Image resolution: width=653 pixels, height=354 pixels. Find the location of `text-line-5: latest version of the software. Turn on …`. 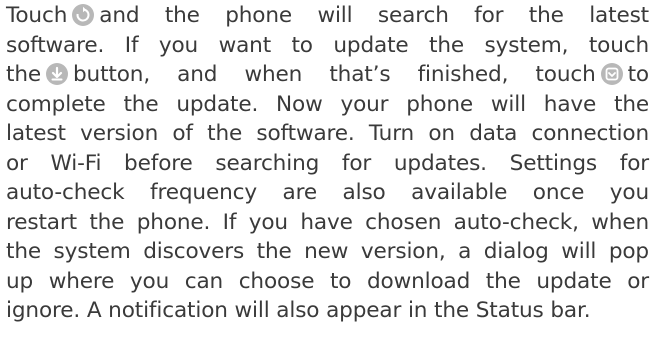

text-line-5: latest version of the software. Turn on … is located at coordinates (327, 133).